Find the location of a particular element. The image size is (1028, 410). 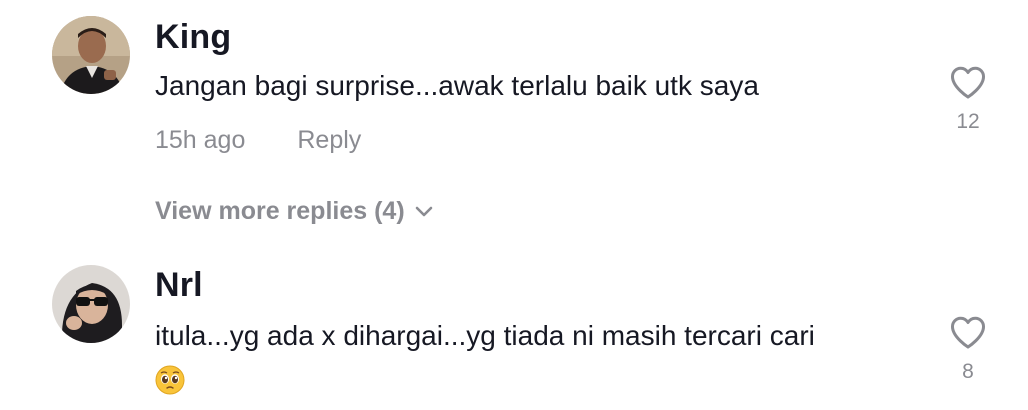

like-button: 8 is located at coordinates (968, 349).